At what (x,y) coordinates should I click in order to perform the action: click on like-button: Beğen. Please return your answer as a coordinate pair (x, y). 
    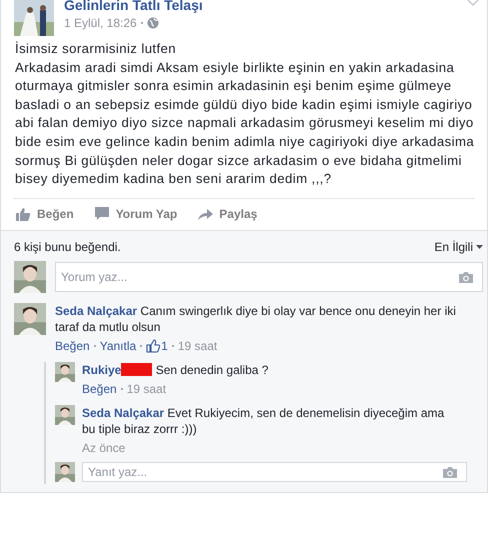
    Looking at the image, I should click on (44, 214).